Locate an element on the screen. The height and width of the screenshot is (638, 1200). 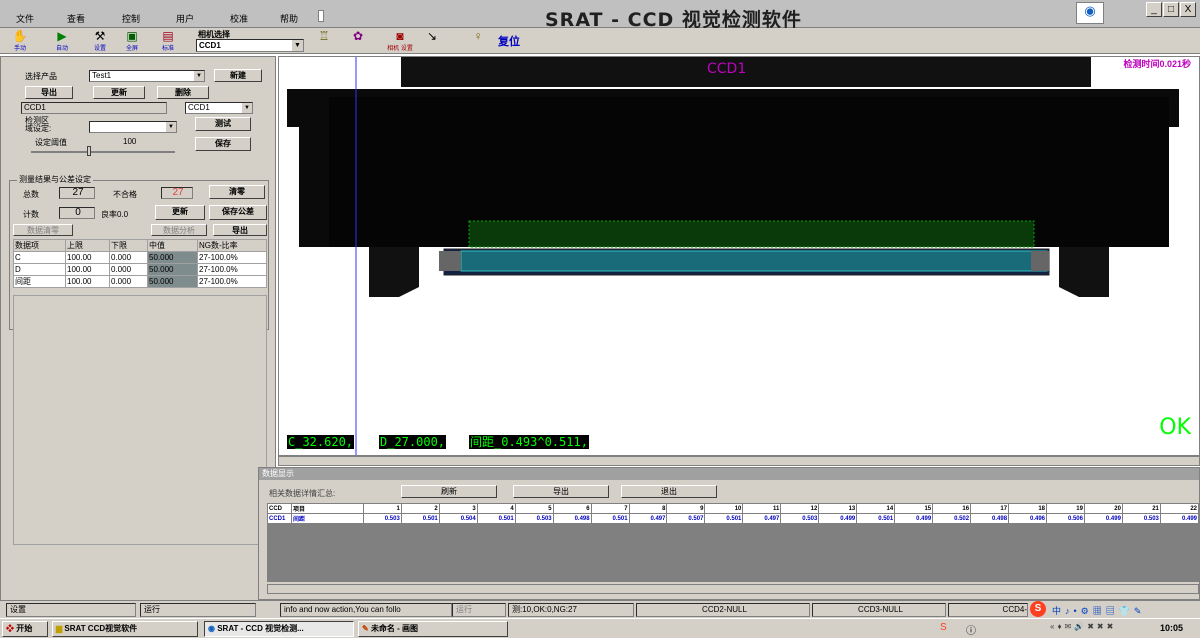
test-button: 测试 is located at coordinates (223, 124).